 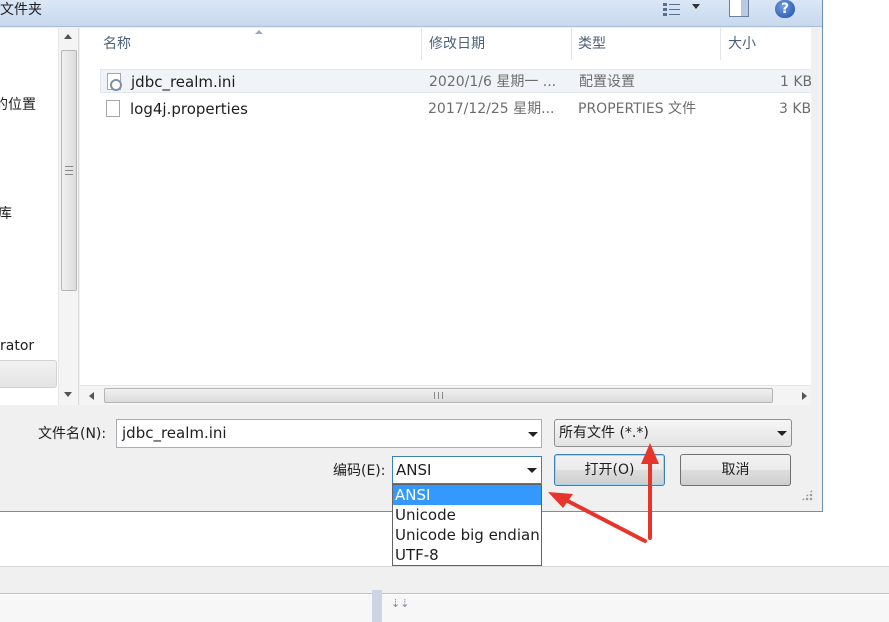 I want to click on column-header-type: 类型, so click(x=592, y=44).